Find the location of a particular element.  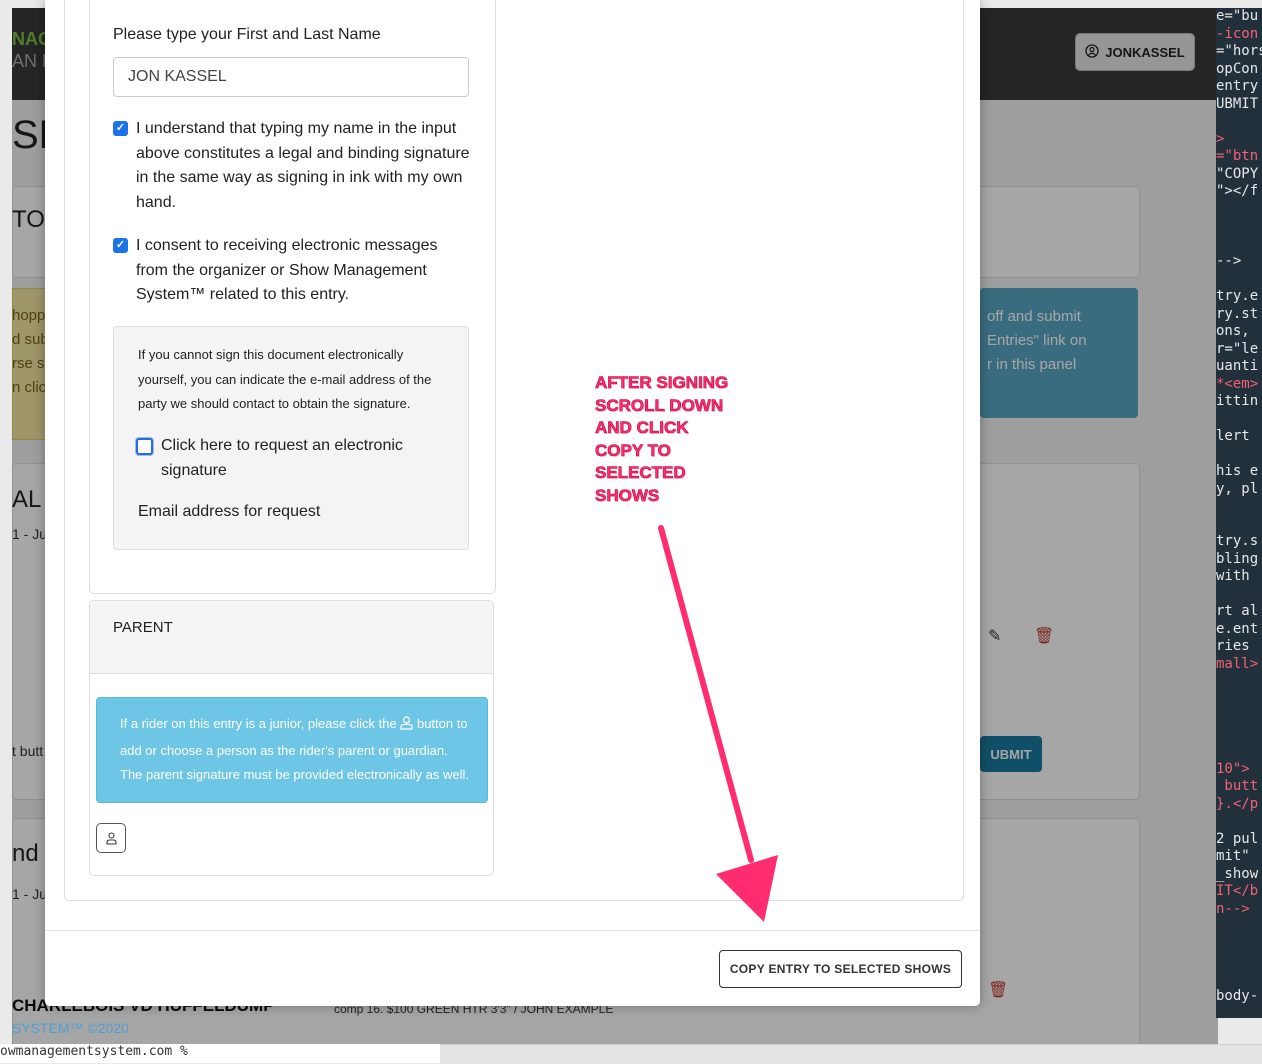

code-line: try.s is located at coordinates (1237, 541).